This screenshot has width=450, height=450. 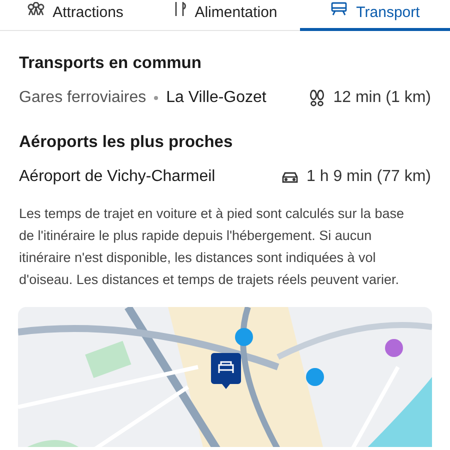 What do you see at coordinates (179, 9) in the screenshot?
I see `fork-knife-icon` at bounding box center [179, 9].